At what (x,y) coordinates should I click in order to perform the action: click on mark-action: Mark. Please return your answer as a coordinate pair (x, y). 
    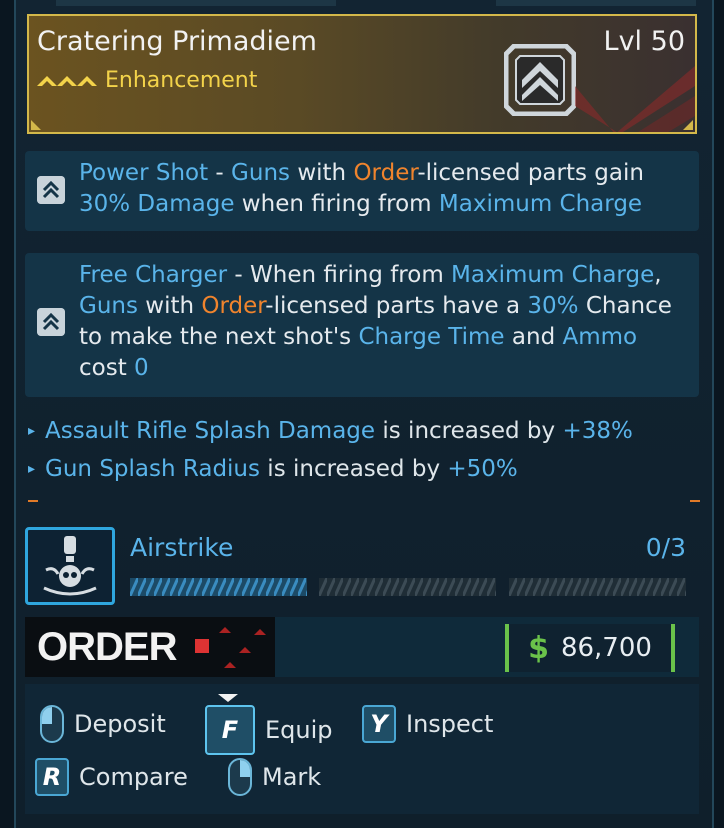
    Looking at the image, I should click on (274, 777).